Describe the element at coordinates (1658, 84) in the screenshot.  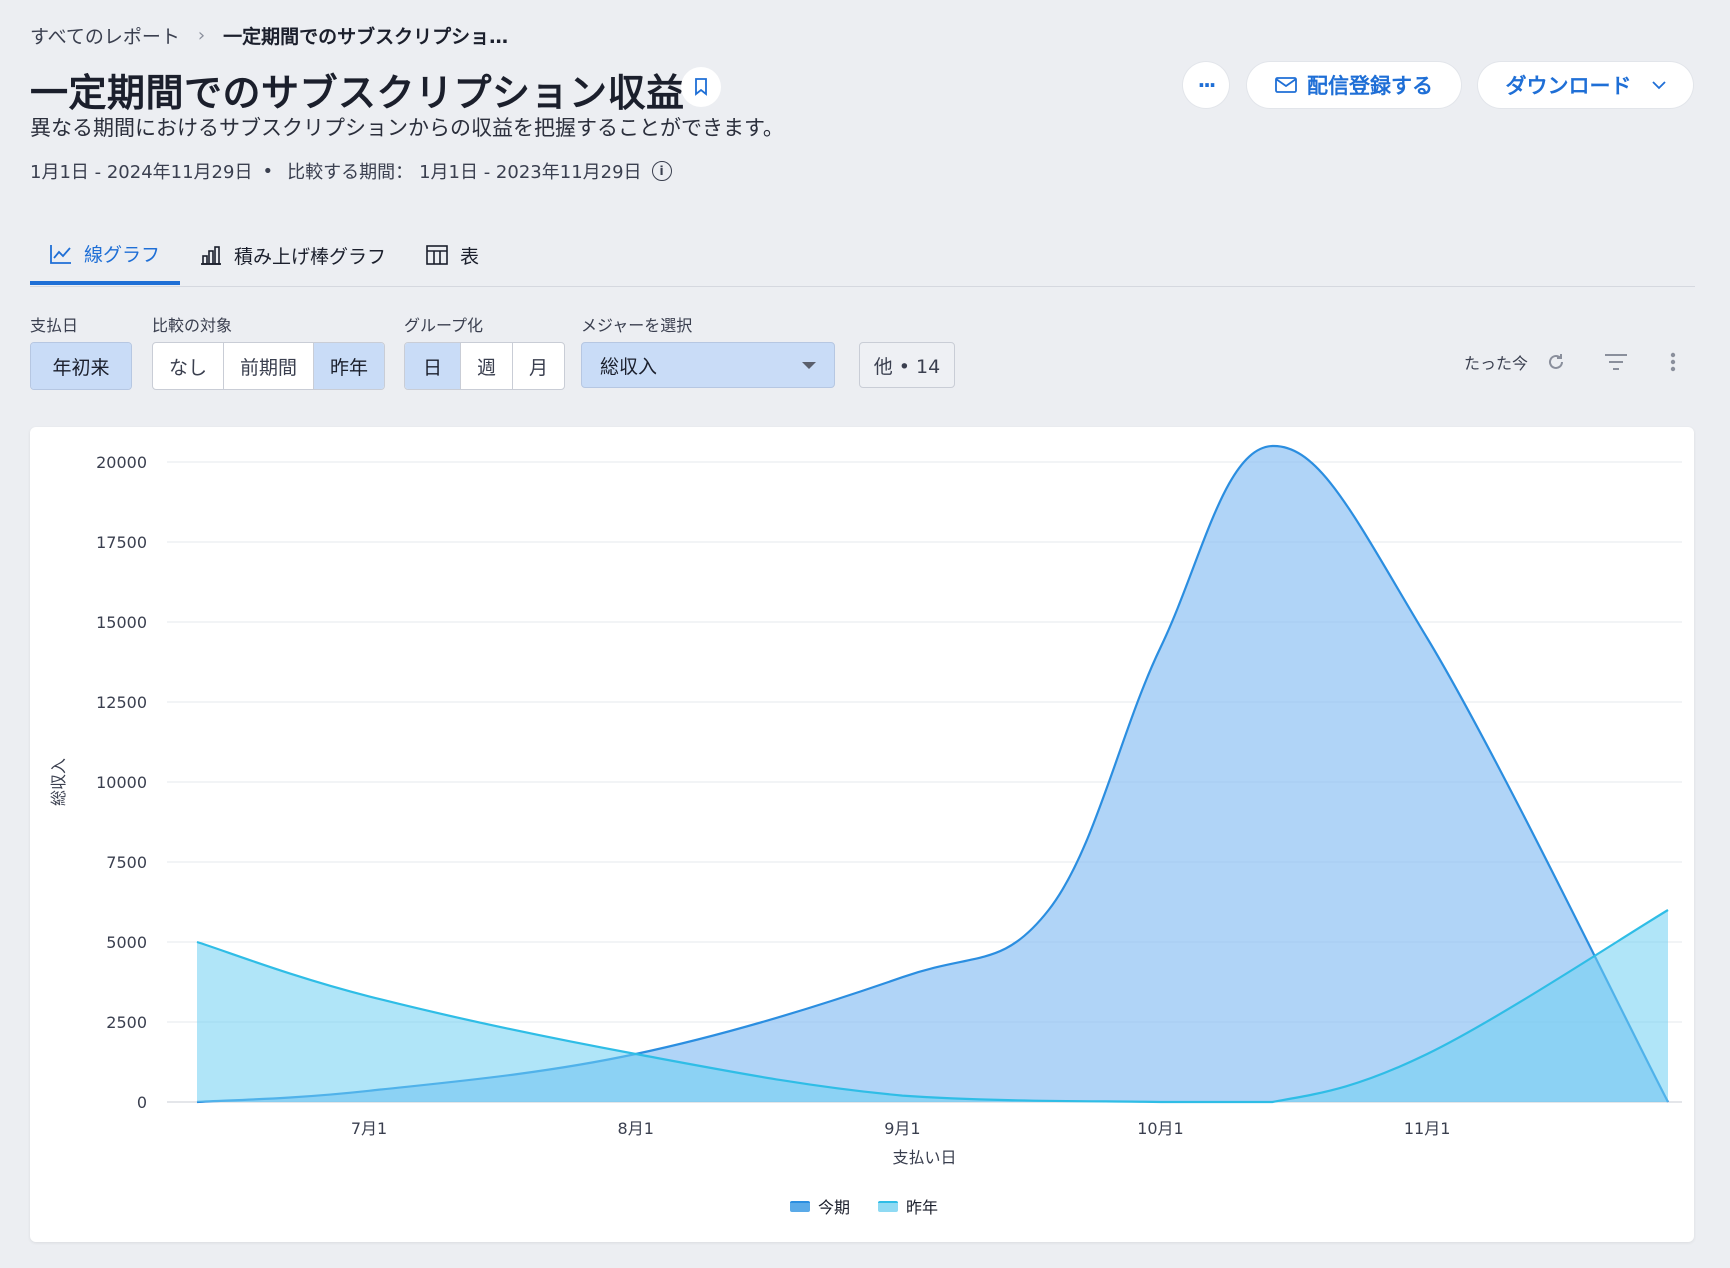
I see `chevron-down-icon` at that location.